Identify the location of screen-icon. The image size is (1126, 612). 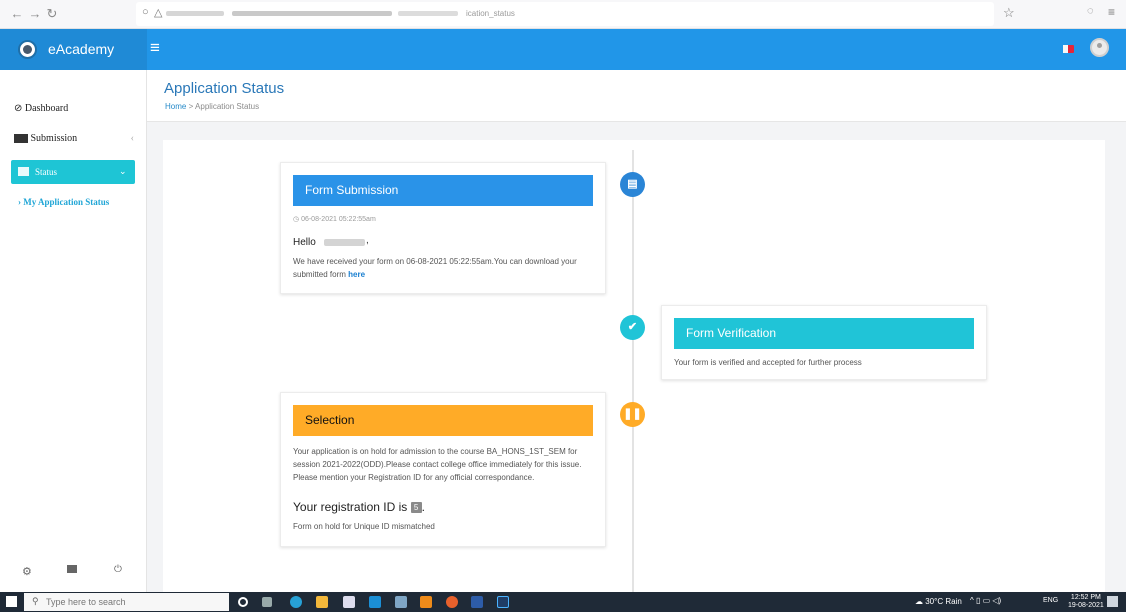
(72, 569).